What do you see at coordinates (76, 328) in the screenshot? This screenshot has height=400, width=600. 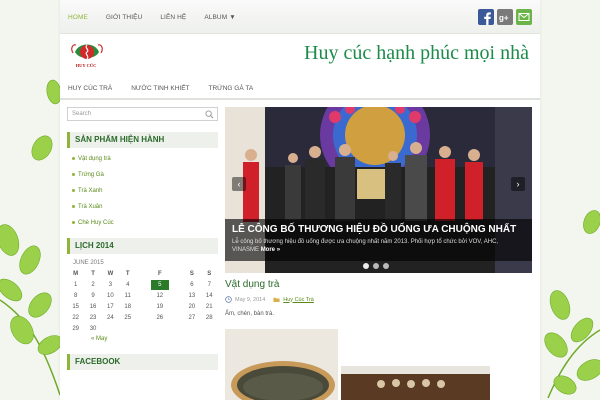 I see `calendar-day: 29` at bounding box center [76, 328].